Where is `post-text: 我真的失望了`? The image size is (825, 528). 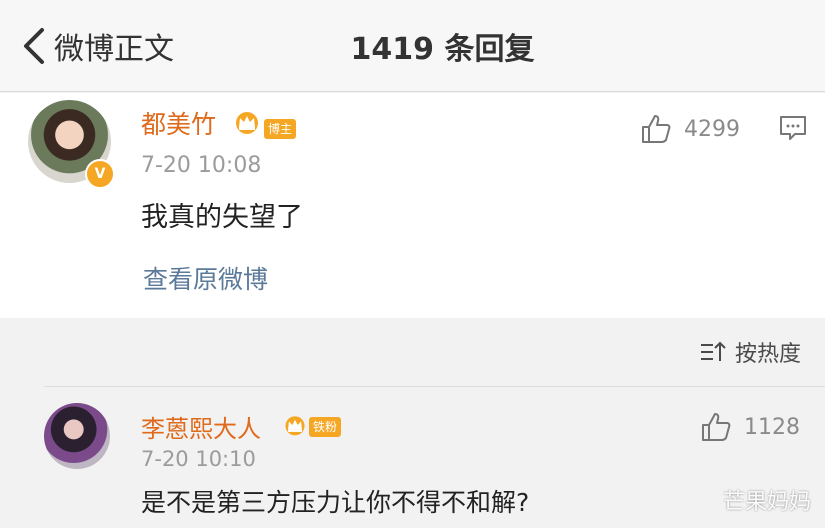
post-text: 我真的失望了 is located at coordinates (222, 217).